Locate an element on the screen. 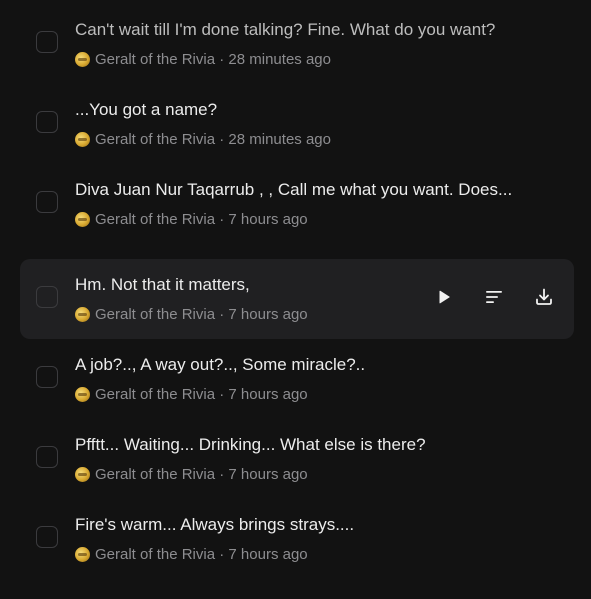 The width and height of the screenshot is (591, 599). download-icon is located at coordinates (544, 296).